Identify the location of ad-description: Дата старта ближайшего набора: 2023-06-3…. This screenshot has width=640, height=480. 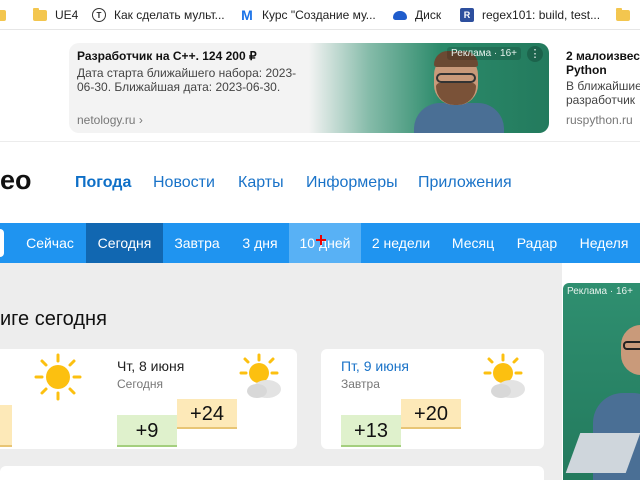
(187, 80).